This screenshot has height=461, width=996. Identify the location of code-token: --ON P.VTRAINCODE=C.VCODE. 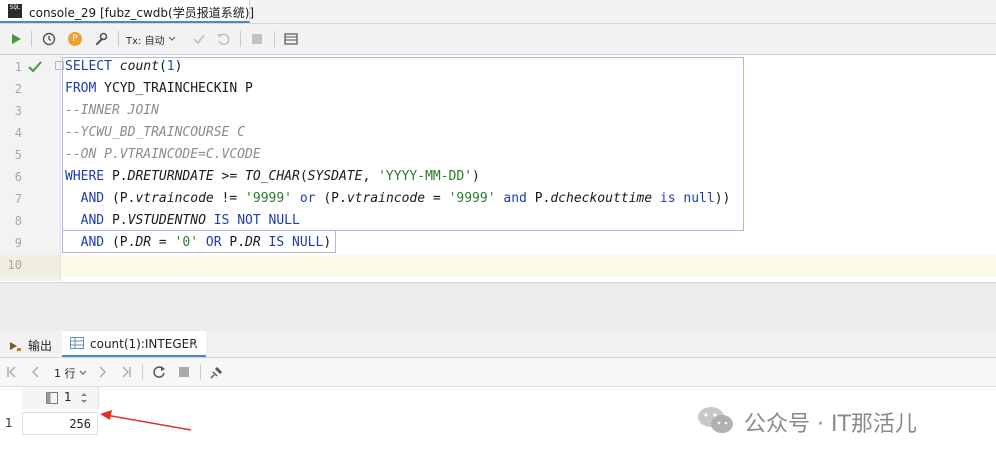
(163, 154).